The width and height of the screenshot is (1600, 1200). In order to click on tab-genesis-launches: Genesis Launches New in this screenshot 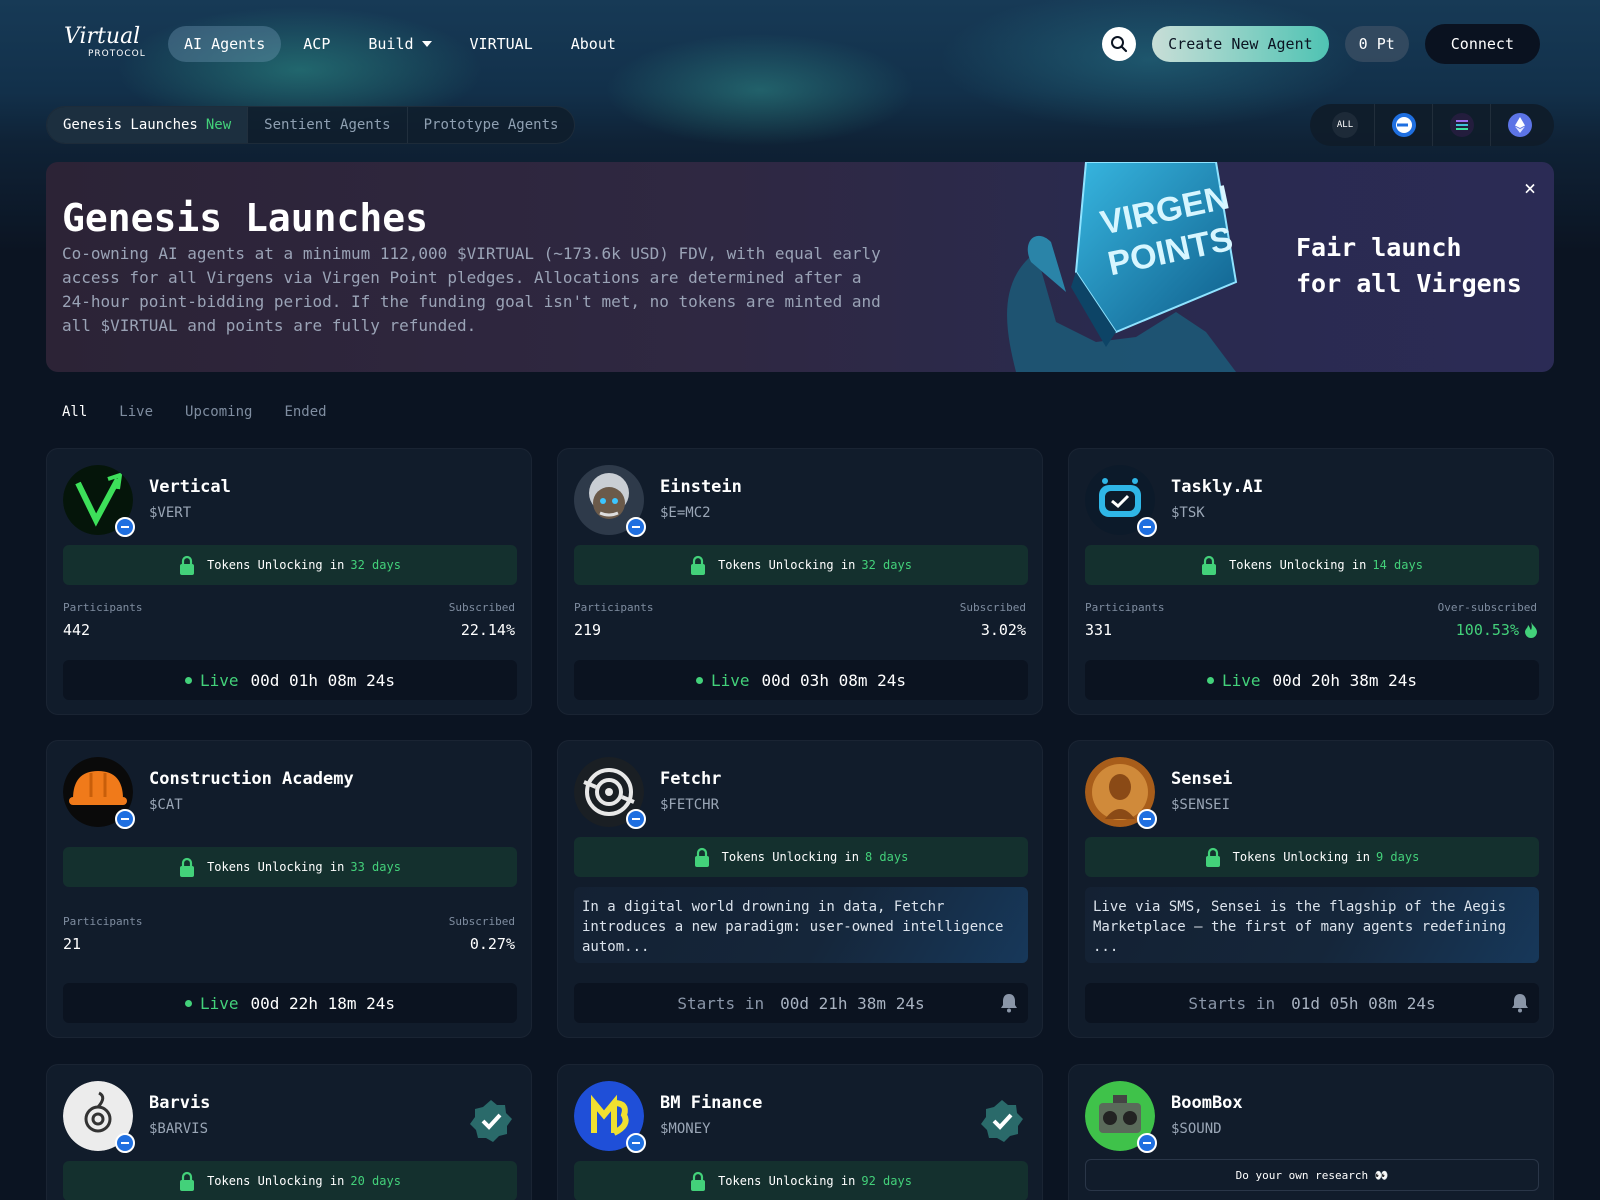, I will do `click(147, 125)`.